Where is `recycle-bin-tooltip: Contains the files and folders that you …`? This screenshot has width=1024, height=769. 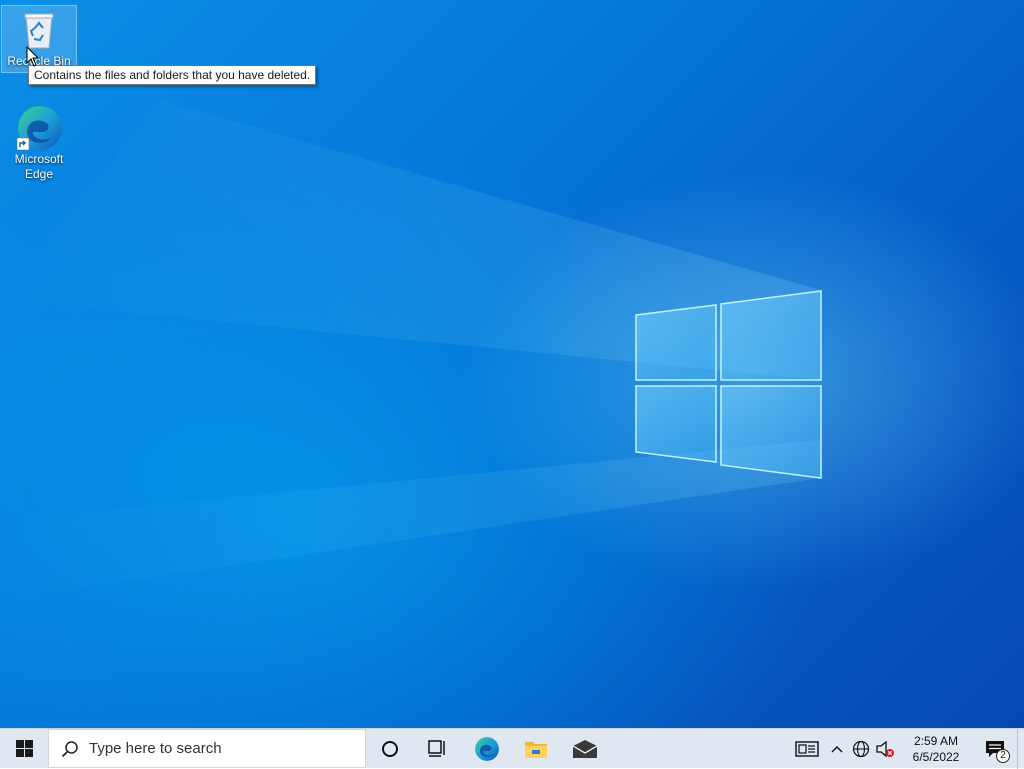
recycle-bin-tooltip: Contains the files and folders that you … is located at coordinates (172, 75).